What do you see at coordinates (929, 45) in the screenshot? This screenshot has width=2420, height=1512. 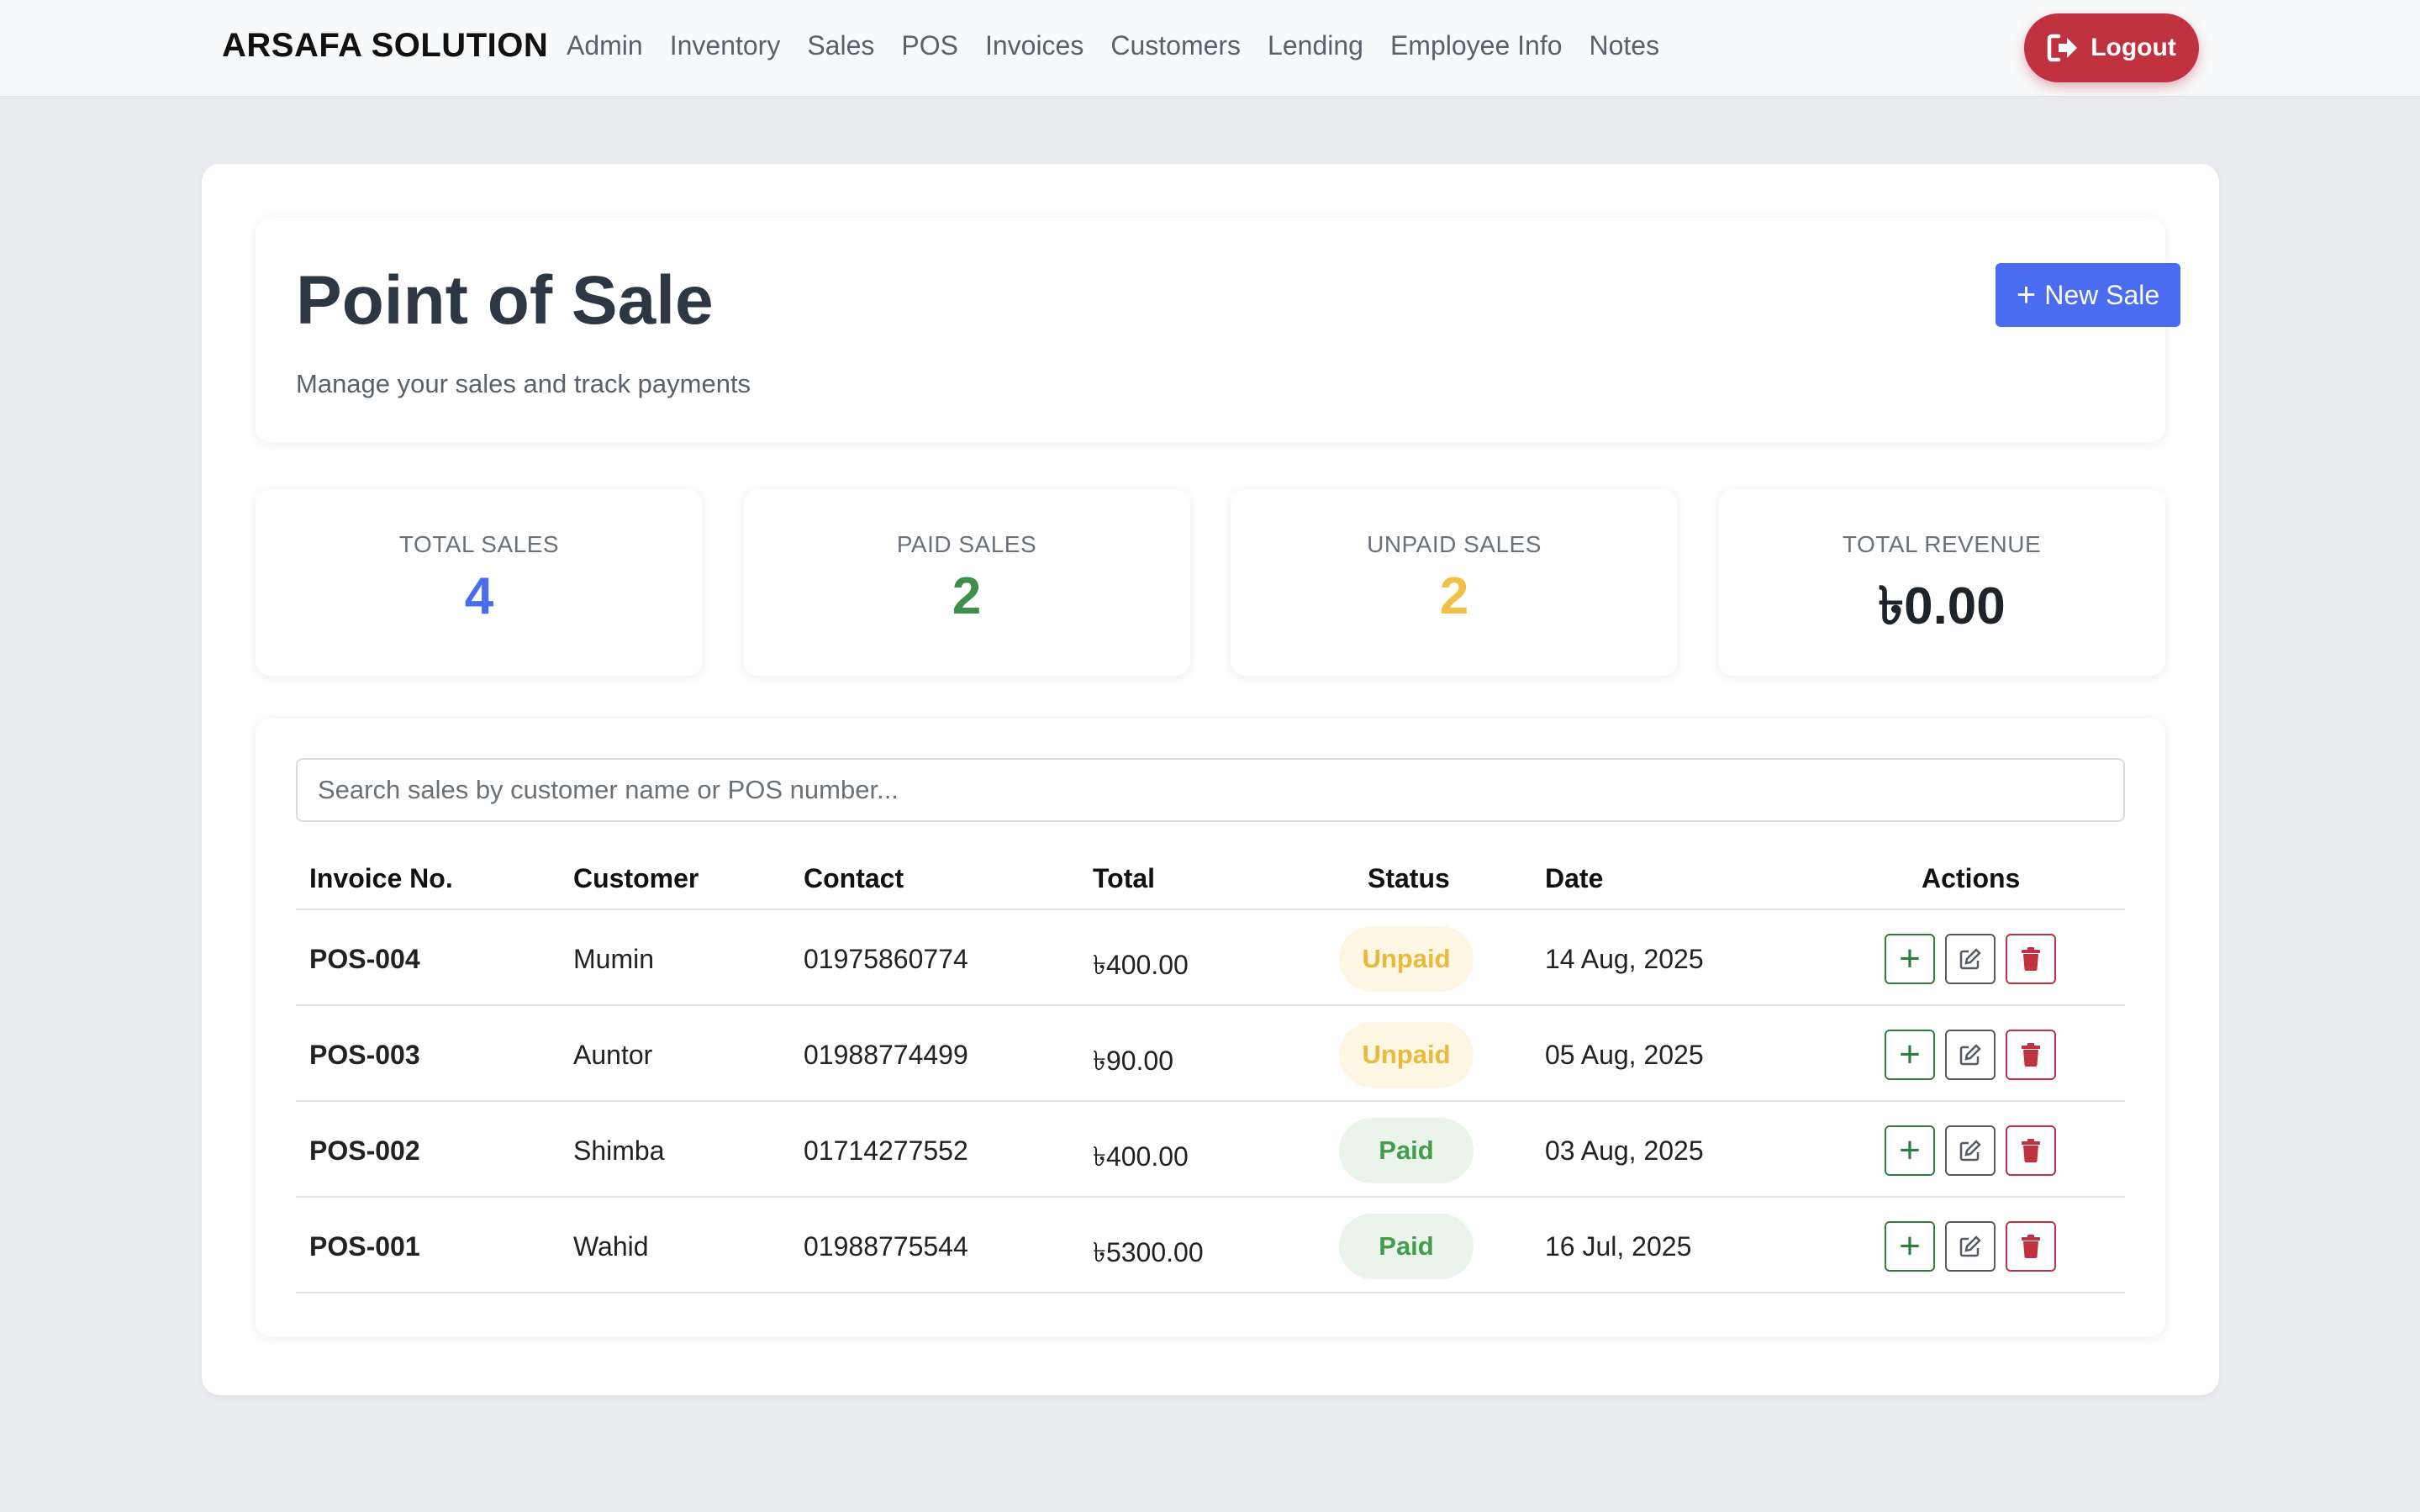 I see `nav-link-pos: POS` at bounding box center [929, 45].